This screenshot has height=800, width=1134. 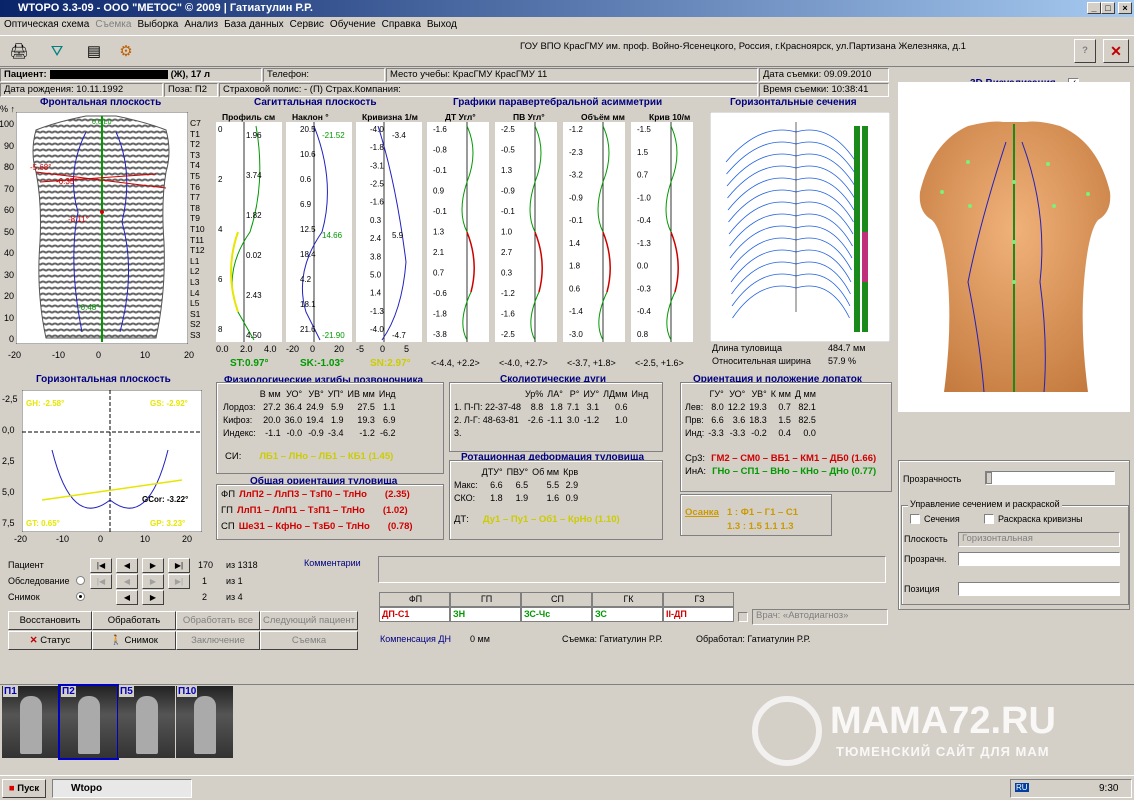 I want to click on shoot-button: Съемка, so click(x=309, y=640).